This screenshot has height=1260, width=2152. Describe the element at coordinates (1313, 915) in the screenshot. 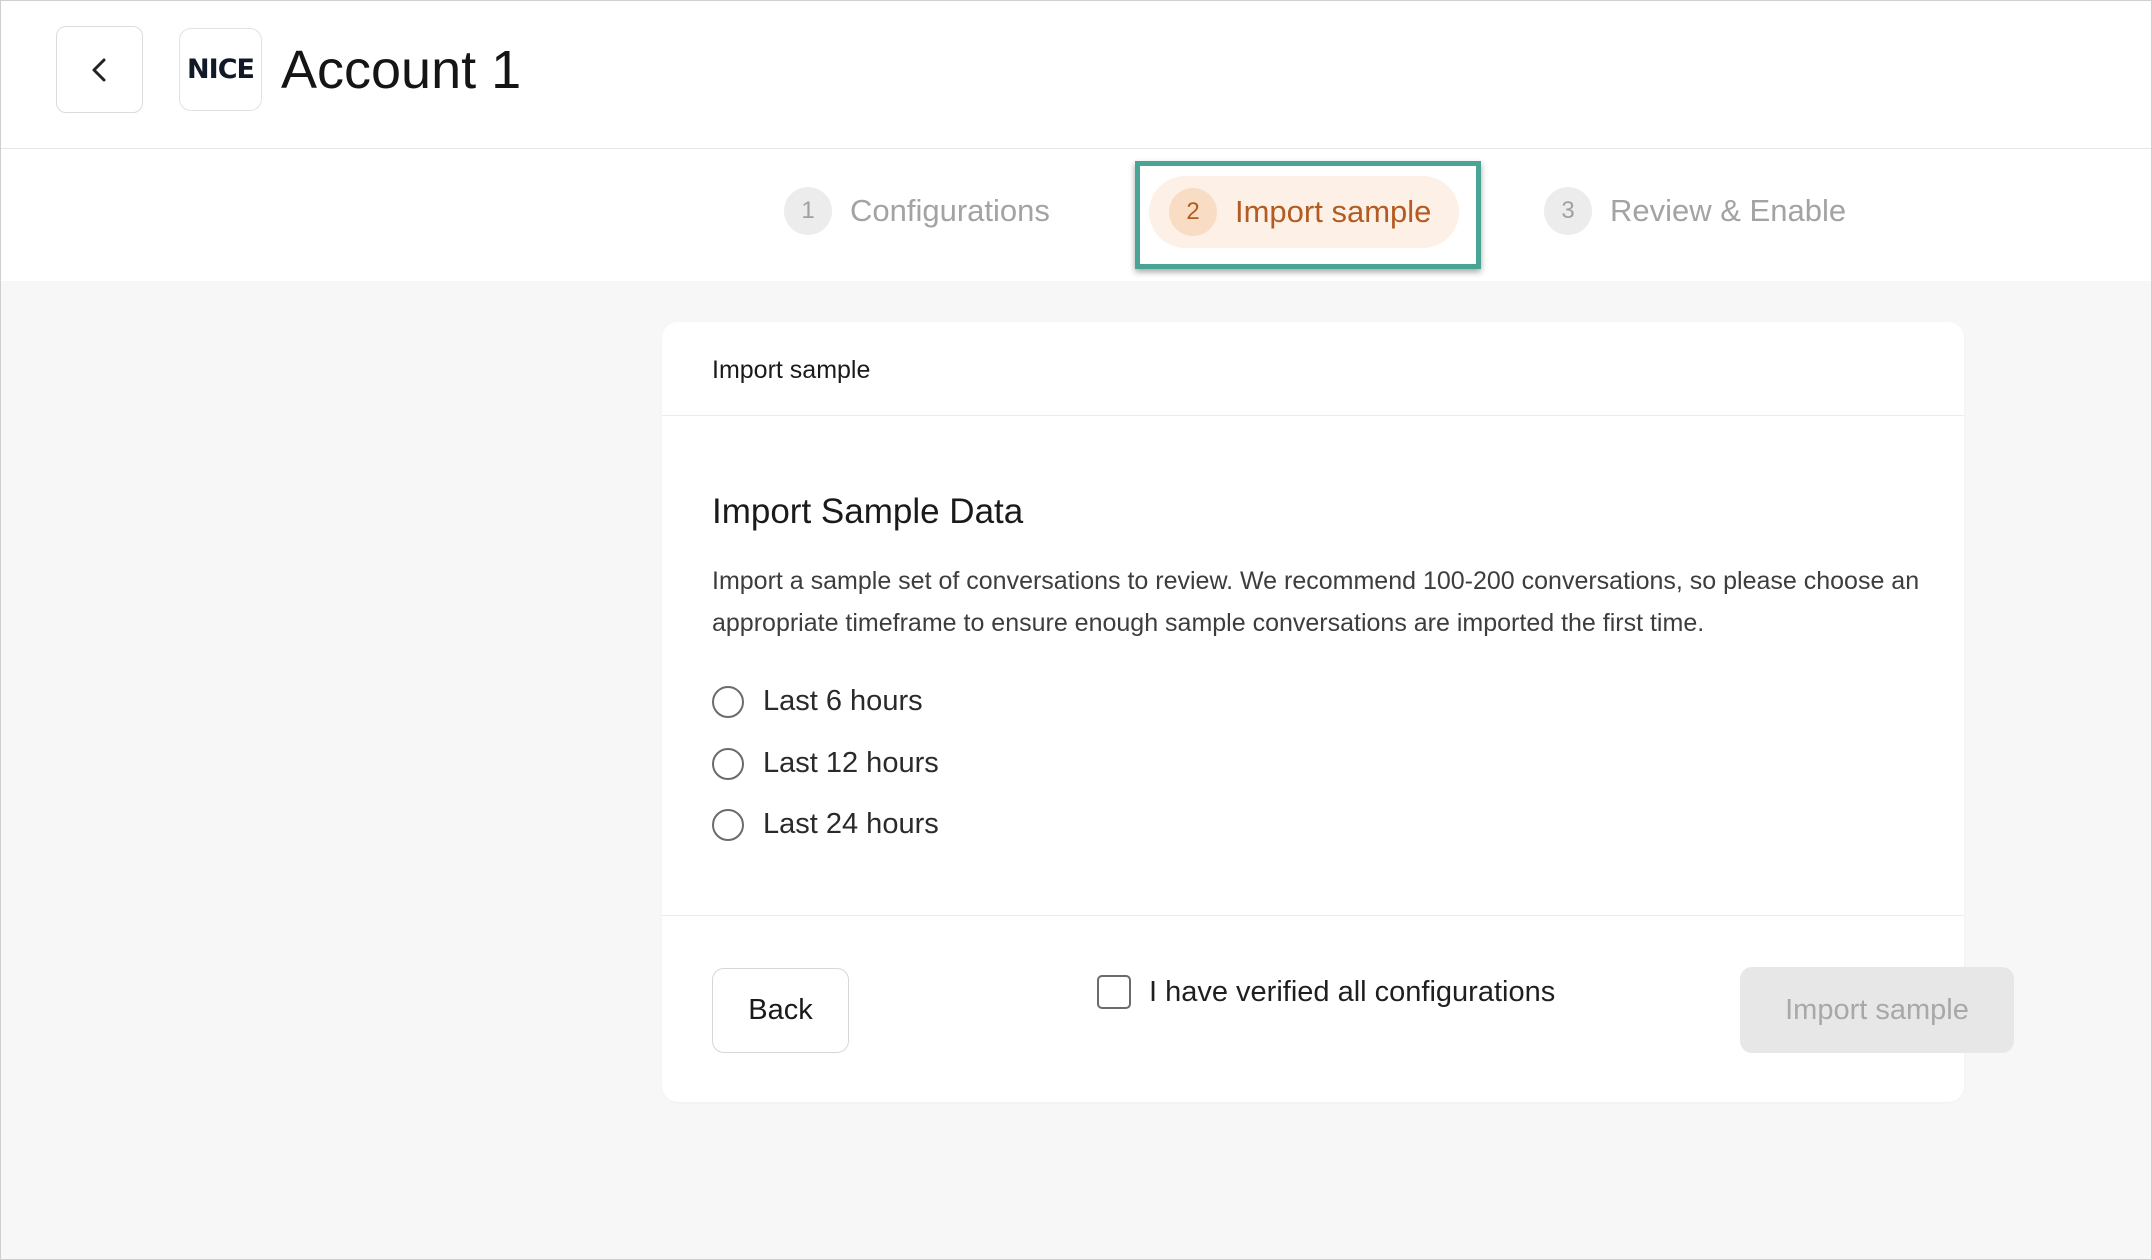

I see `footer-divider` at that location.